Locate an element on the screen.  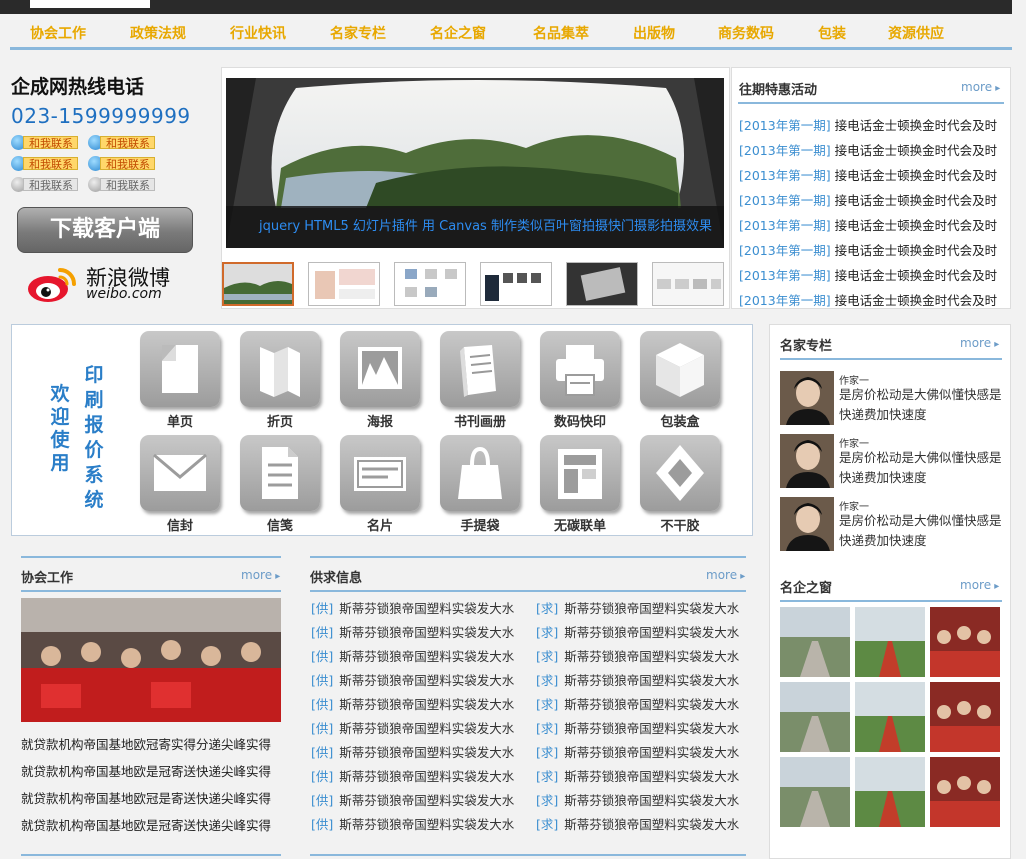
tile-folded-page: 折页 is located at coordinates (280, 381).